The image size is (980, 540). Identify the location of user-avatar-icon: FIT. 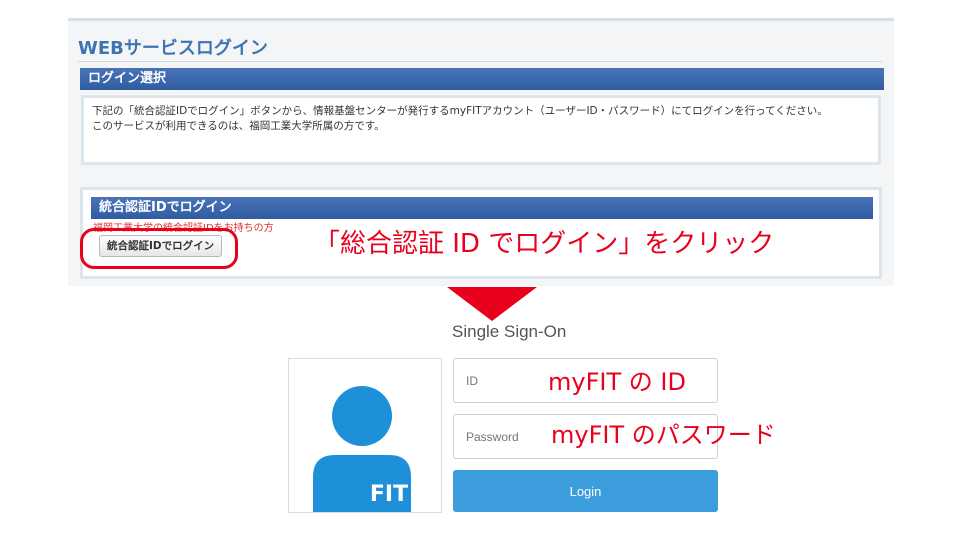
(362, 449).